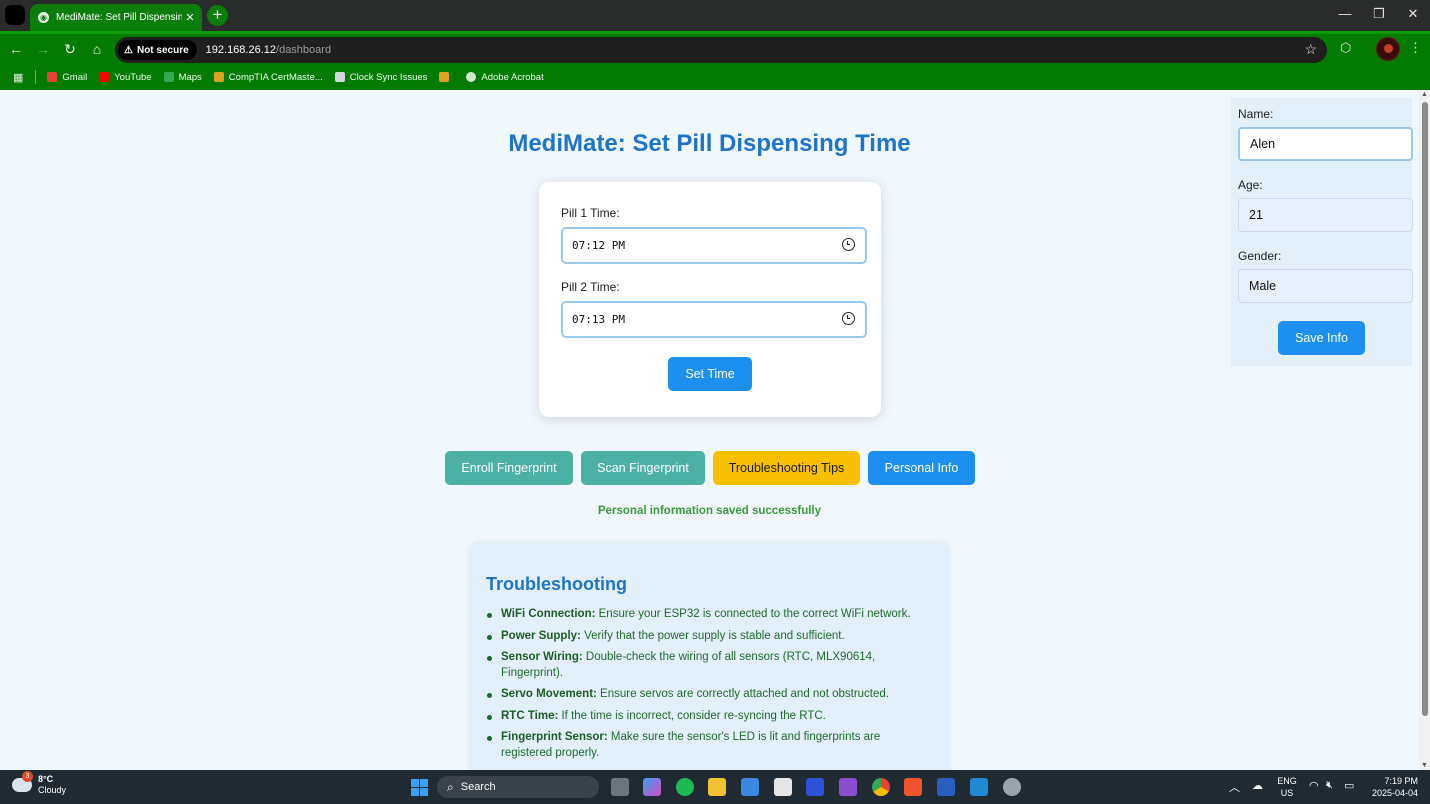 The image size is (1430, 804). I want to click on windows-start-icon, so click(419, 787).